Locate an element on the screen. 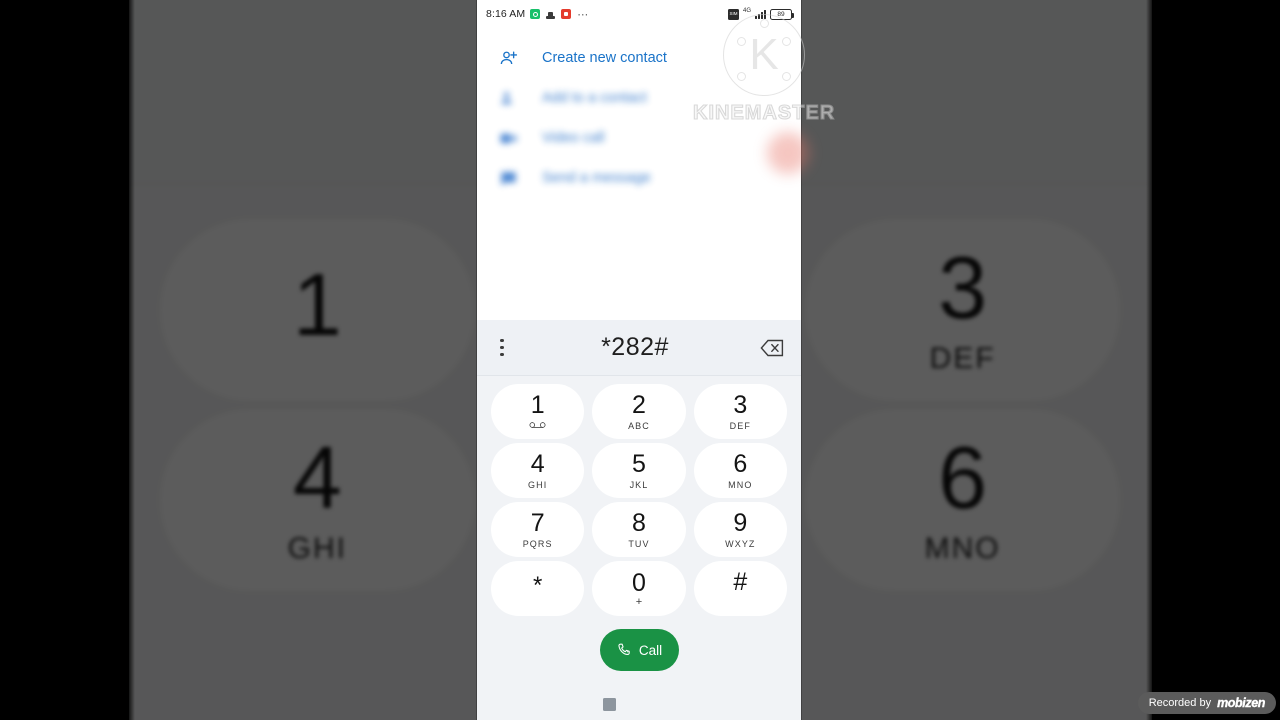 The width and height of the screenshot is (1280, 720). dialpad-key-star-digit: * is located at coordinates (537, 585).